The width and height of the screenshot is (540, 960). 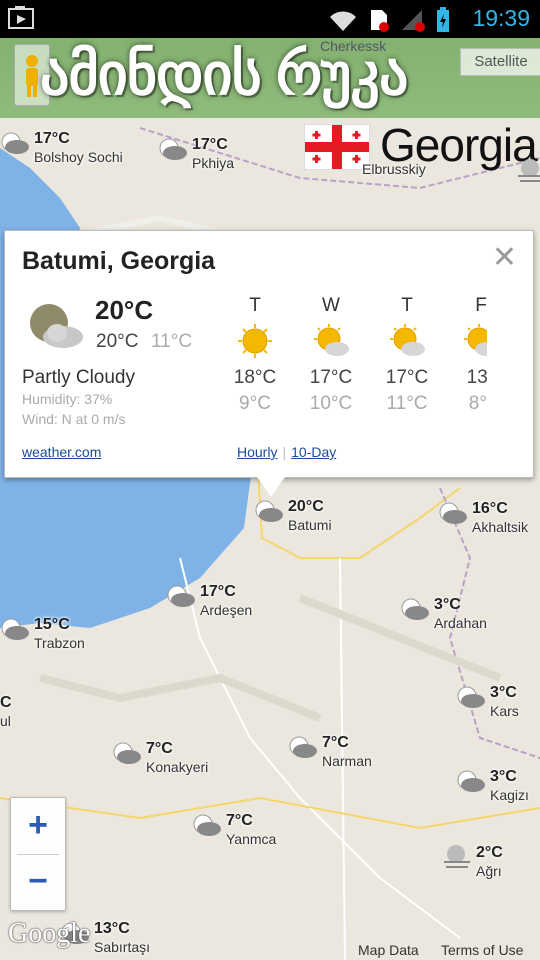 What do you see at coordinates (213, 163) in the screenshot?
I see `marker-city: Pkhiya` at bounding box center [213, 163].